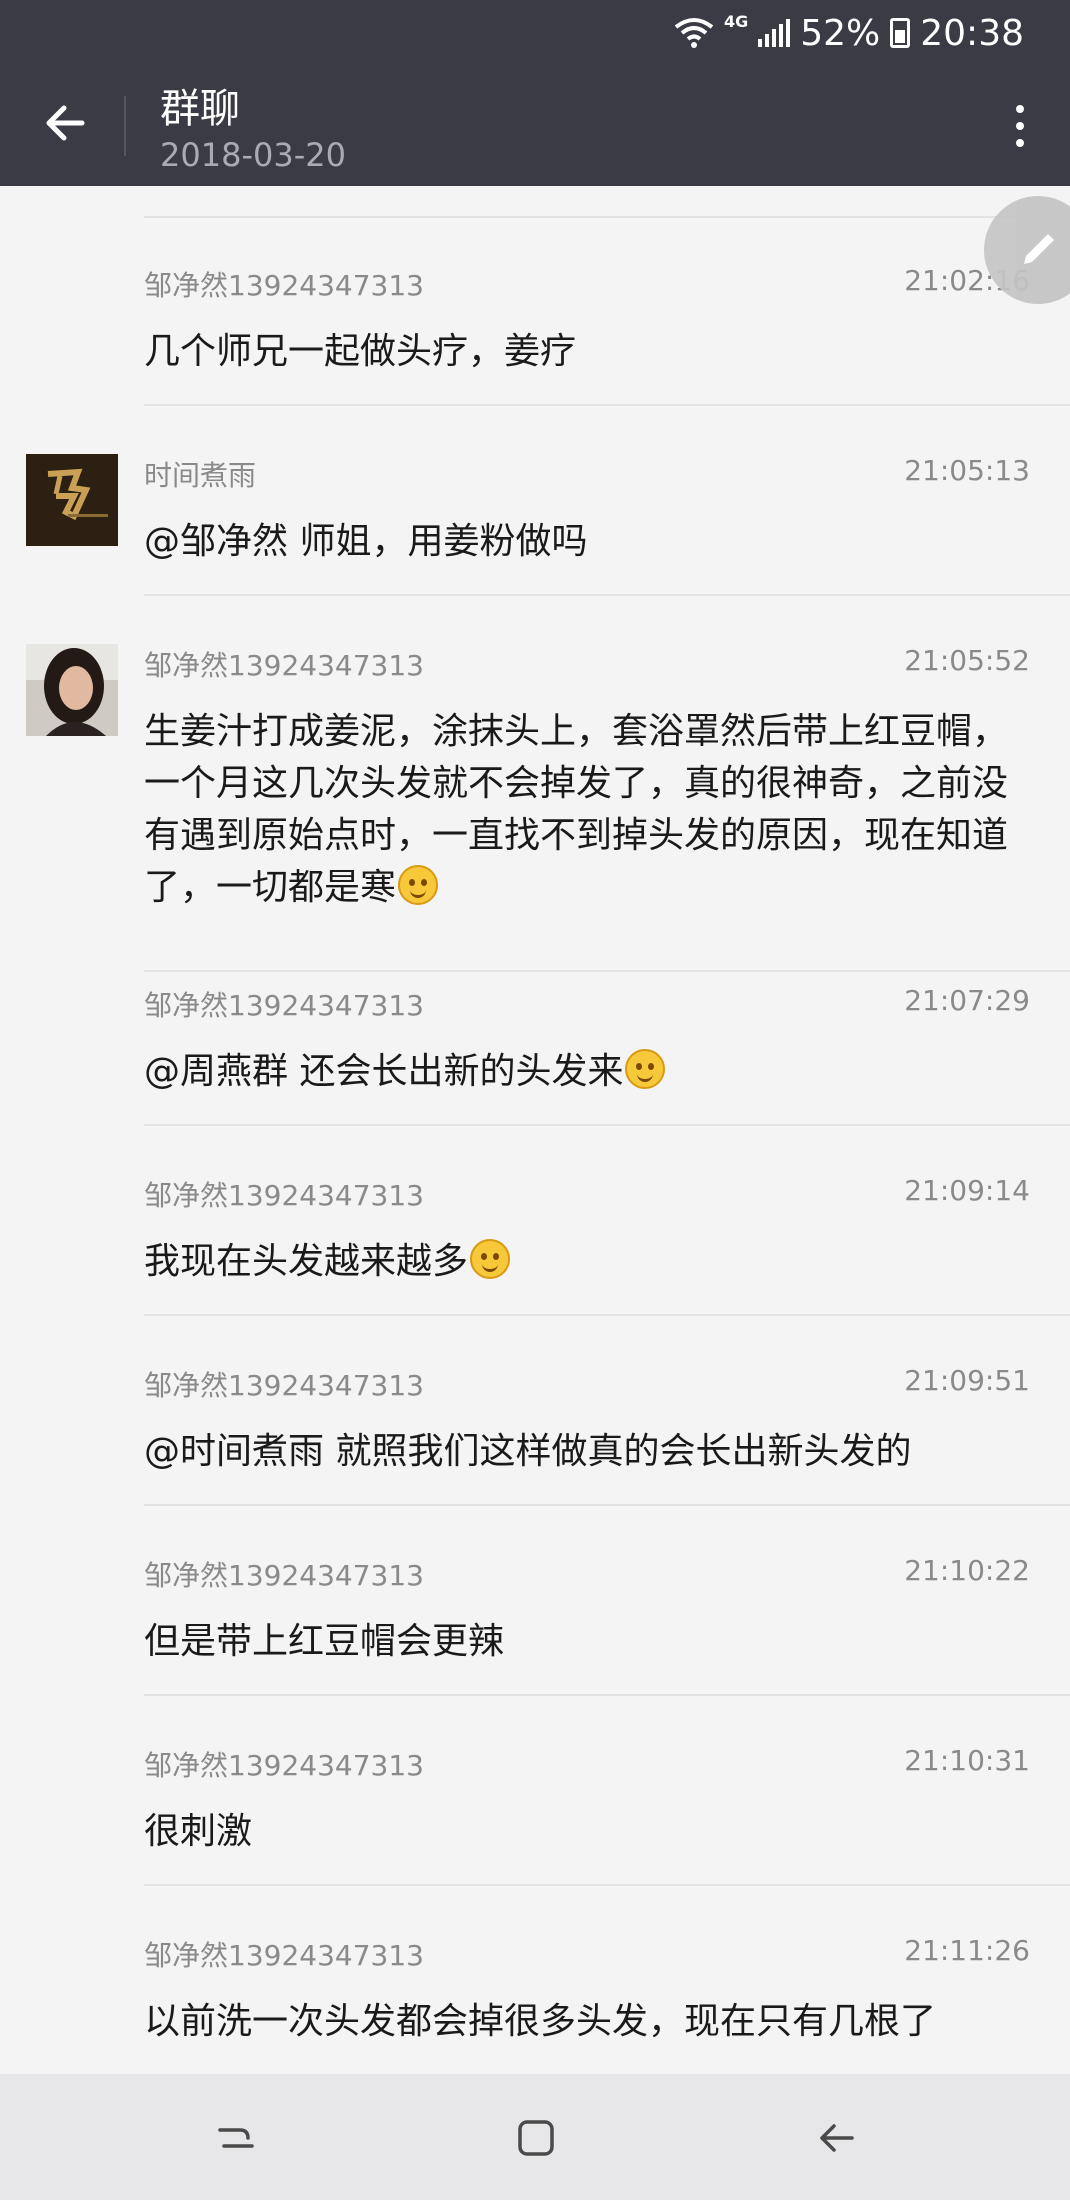  I want to click on message-time: 21:11:26, so click(967, 1950).